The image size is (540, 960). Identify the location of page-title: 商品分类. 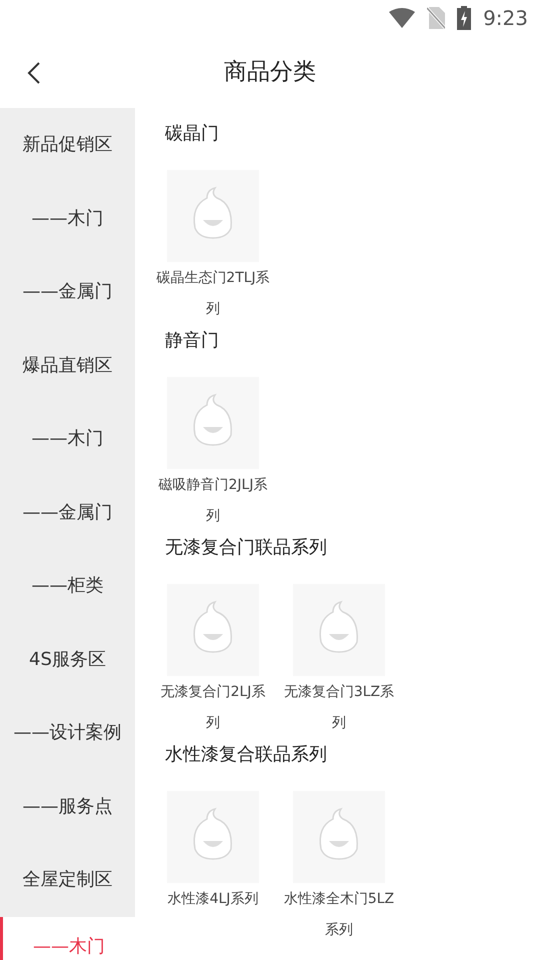
(270, 72).